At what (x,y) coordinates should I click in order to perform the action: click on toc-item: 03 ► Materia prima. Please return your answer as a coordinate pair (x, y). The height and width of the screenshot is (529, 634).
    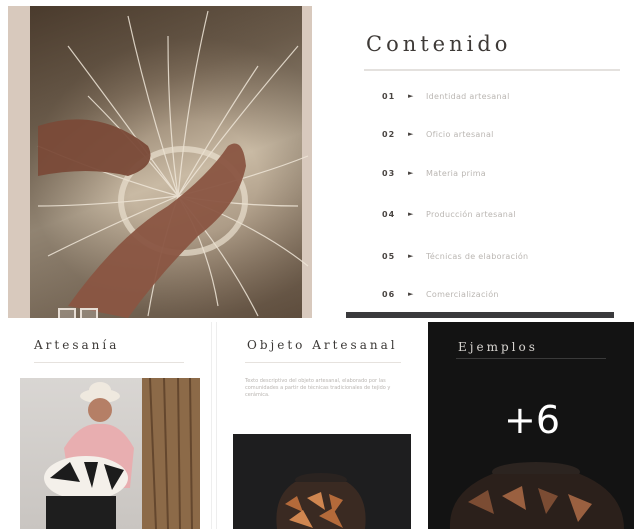
    Looking at the image, I should click on (434, 173).